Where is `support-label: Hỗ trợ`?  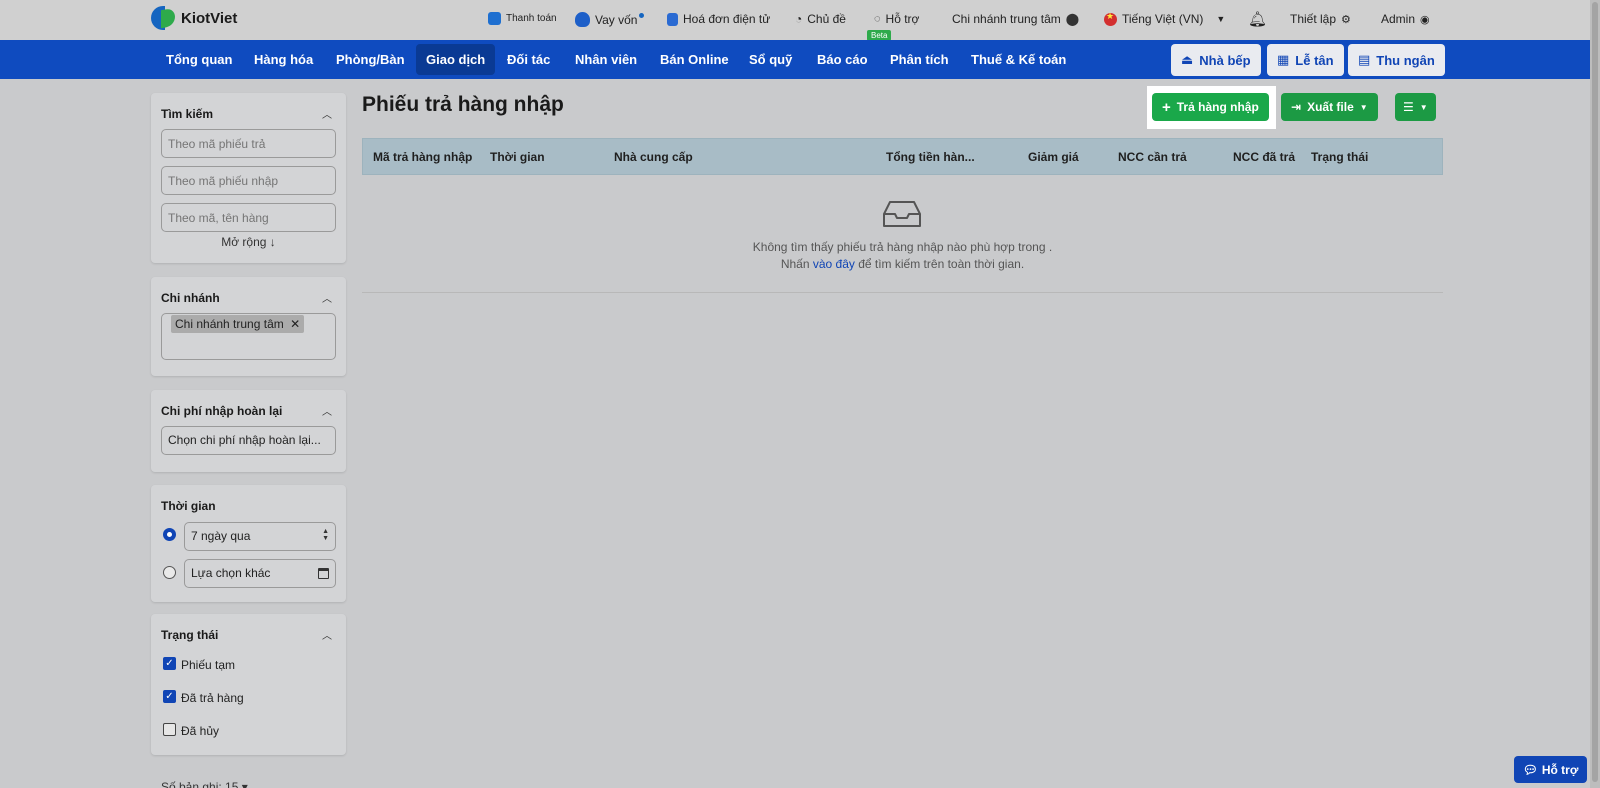 support-label: Hỗ trợ is located at coordinates (902, 19).